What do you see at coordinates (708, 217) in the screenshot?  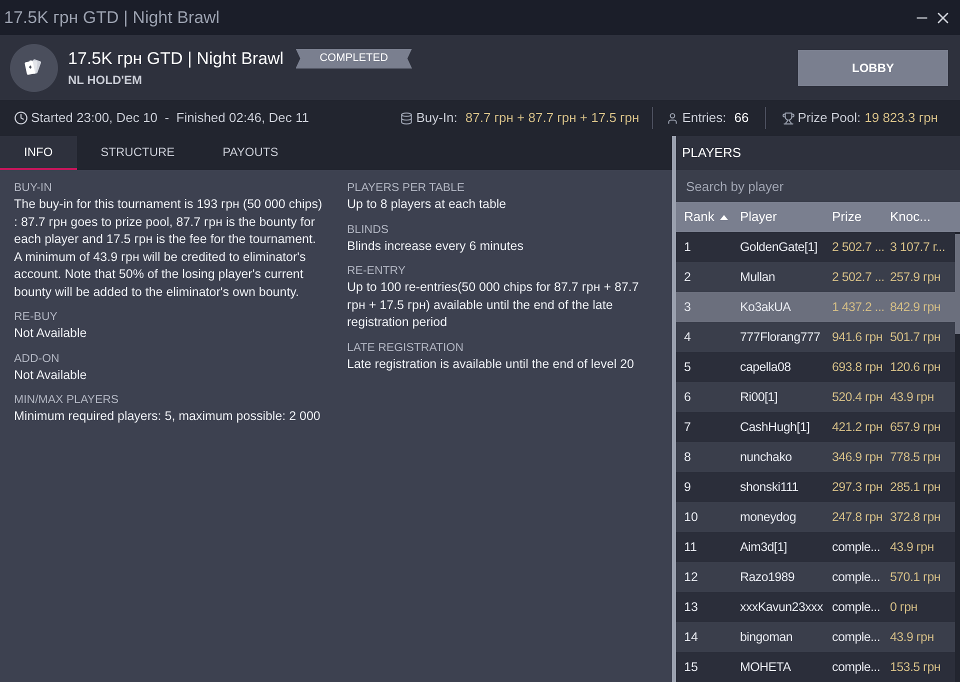 I see `column-header: Rank` at bounding box center [708, 217].